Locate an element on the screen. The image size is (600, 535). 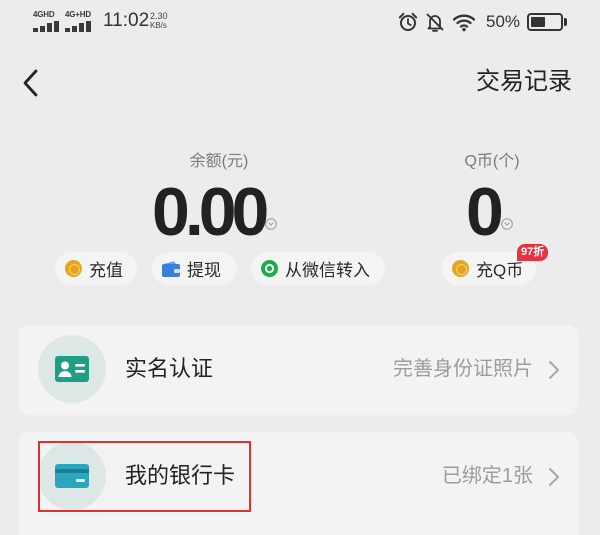
clock: 11:02 is located at coordinates (126, 20).